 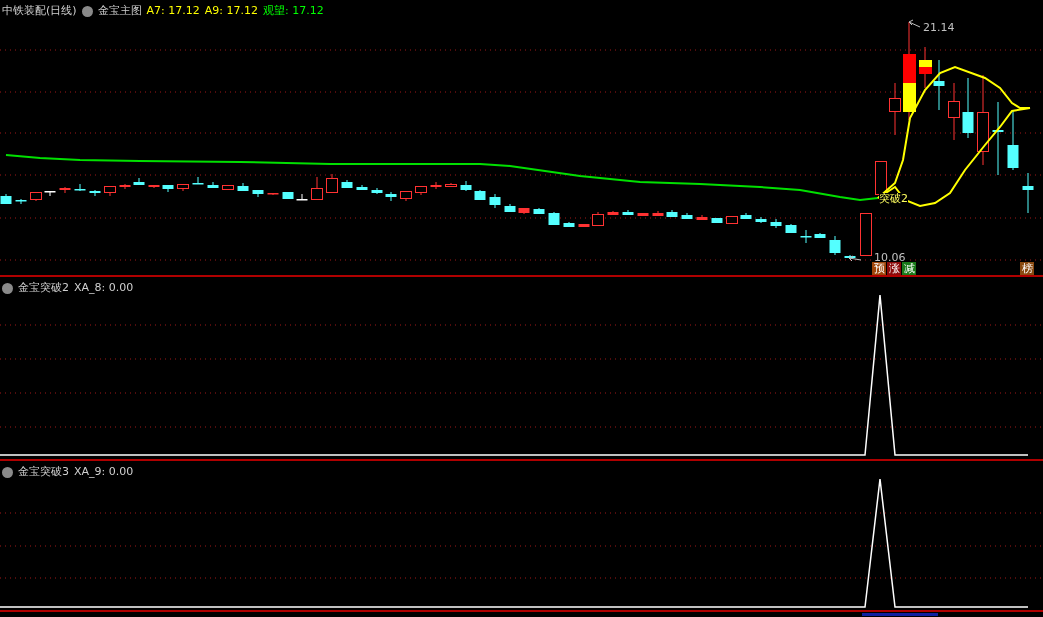 I want to click on signal-badge: 涨, so click(x=894, y=268).